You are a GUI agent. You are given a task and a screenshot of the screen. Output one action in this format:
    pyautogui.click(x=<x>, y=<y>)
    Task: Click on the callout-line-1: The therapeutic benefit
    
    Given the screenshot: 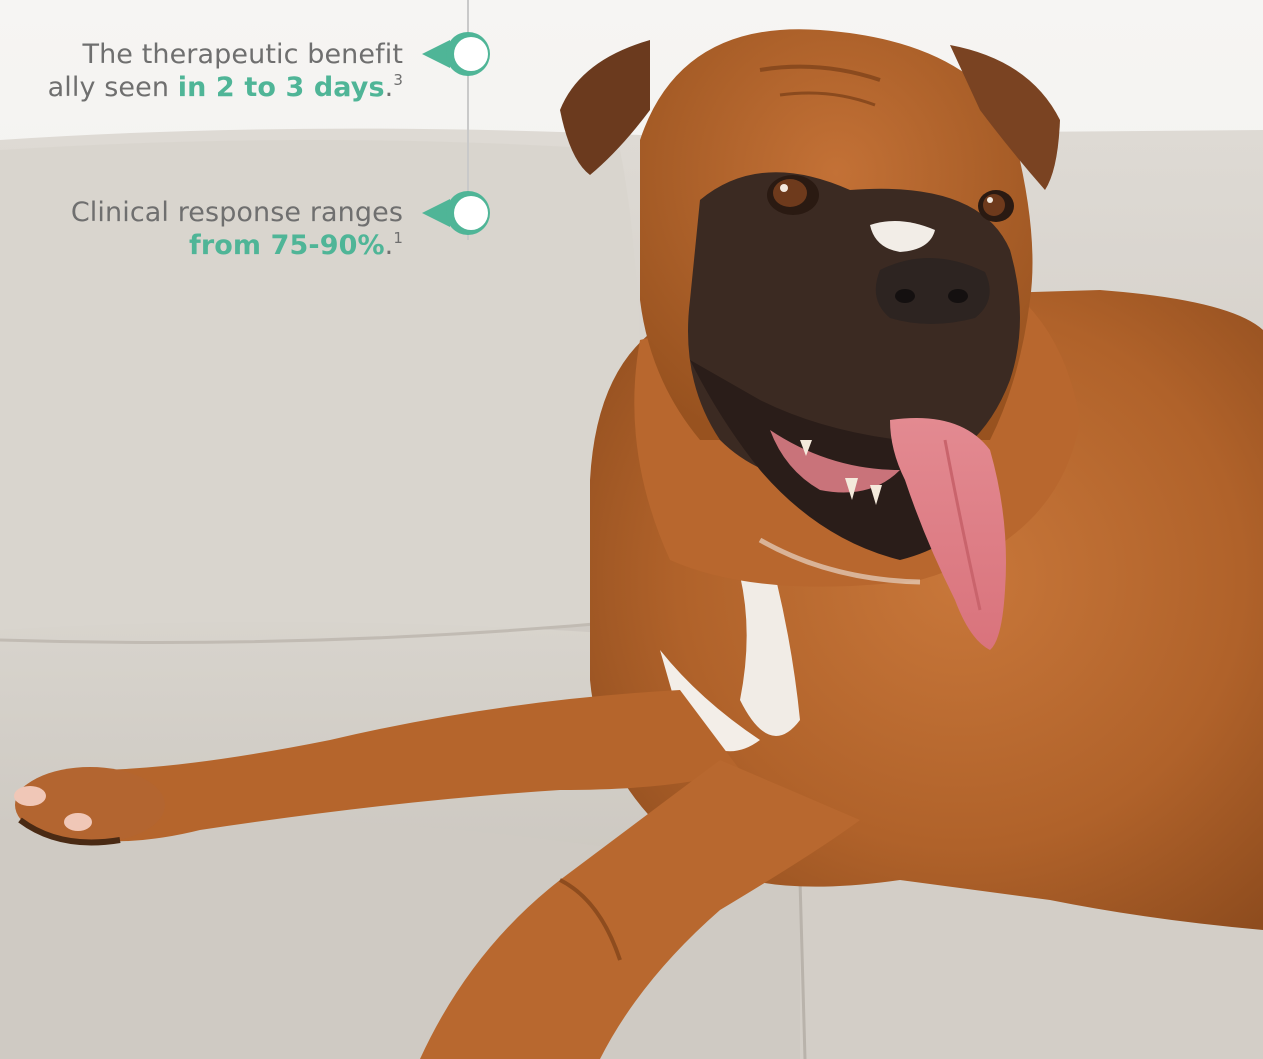 What is the action you would take?
    pyautogui.click(x=242, y=54)
    